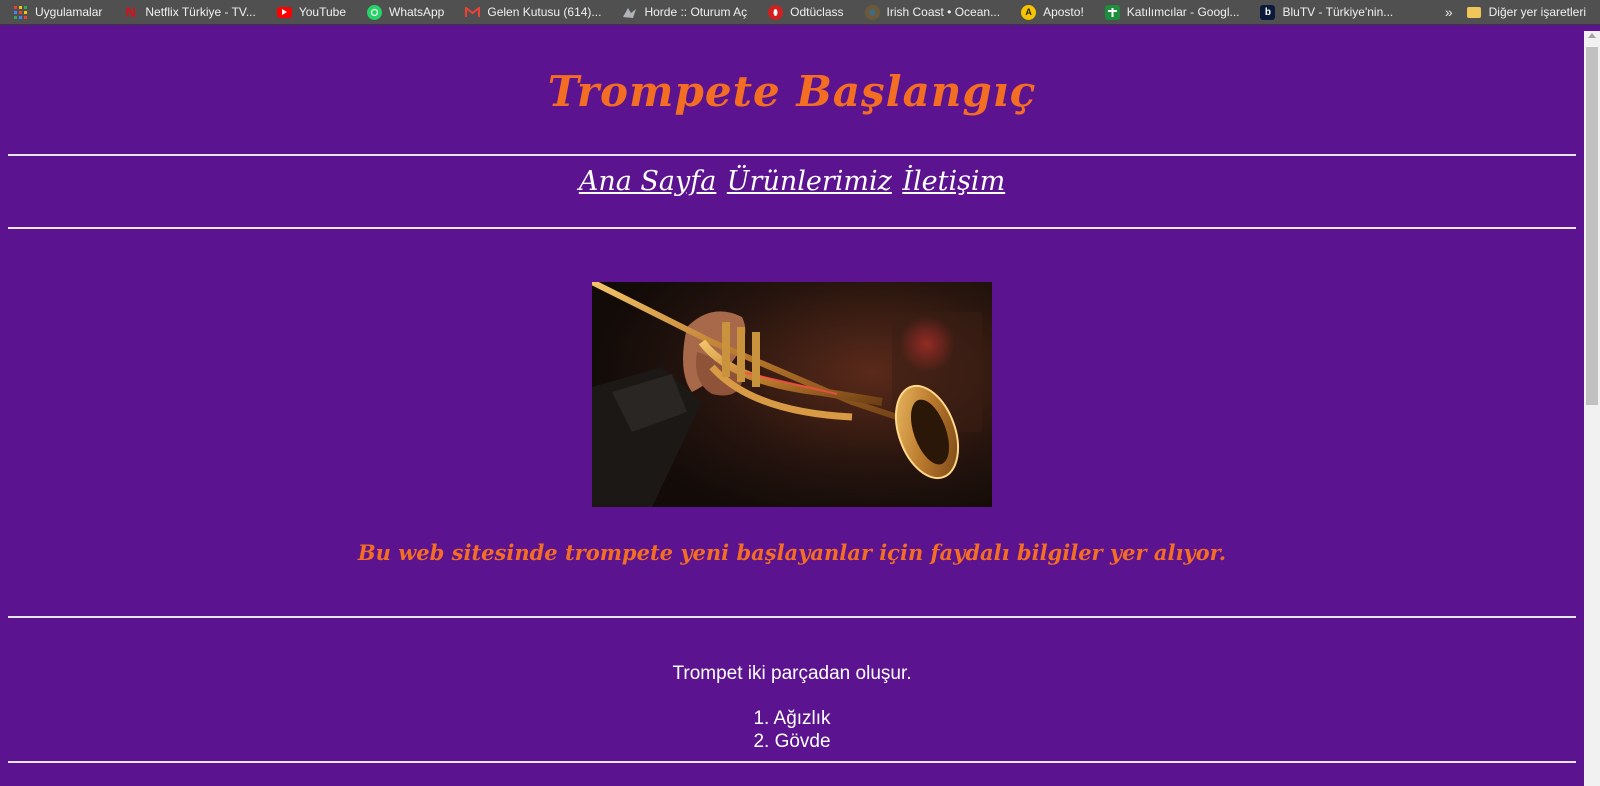  I want to click on other-bookmarks-label: Diğer yer işaretleri, so click(1537, 12).